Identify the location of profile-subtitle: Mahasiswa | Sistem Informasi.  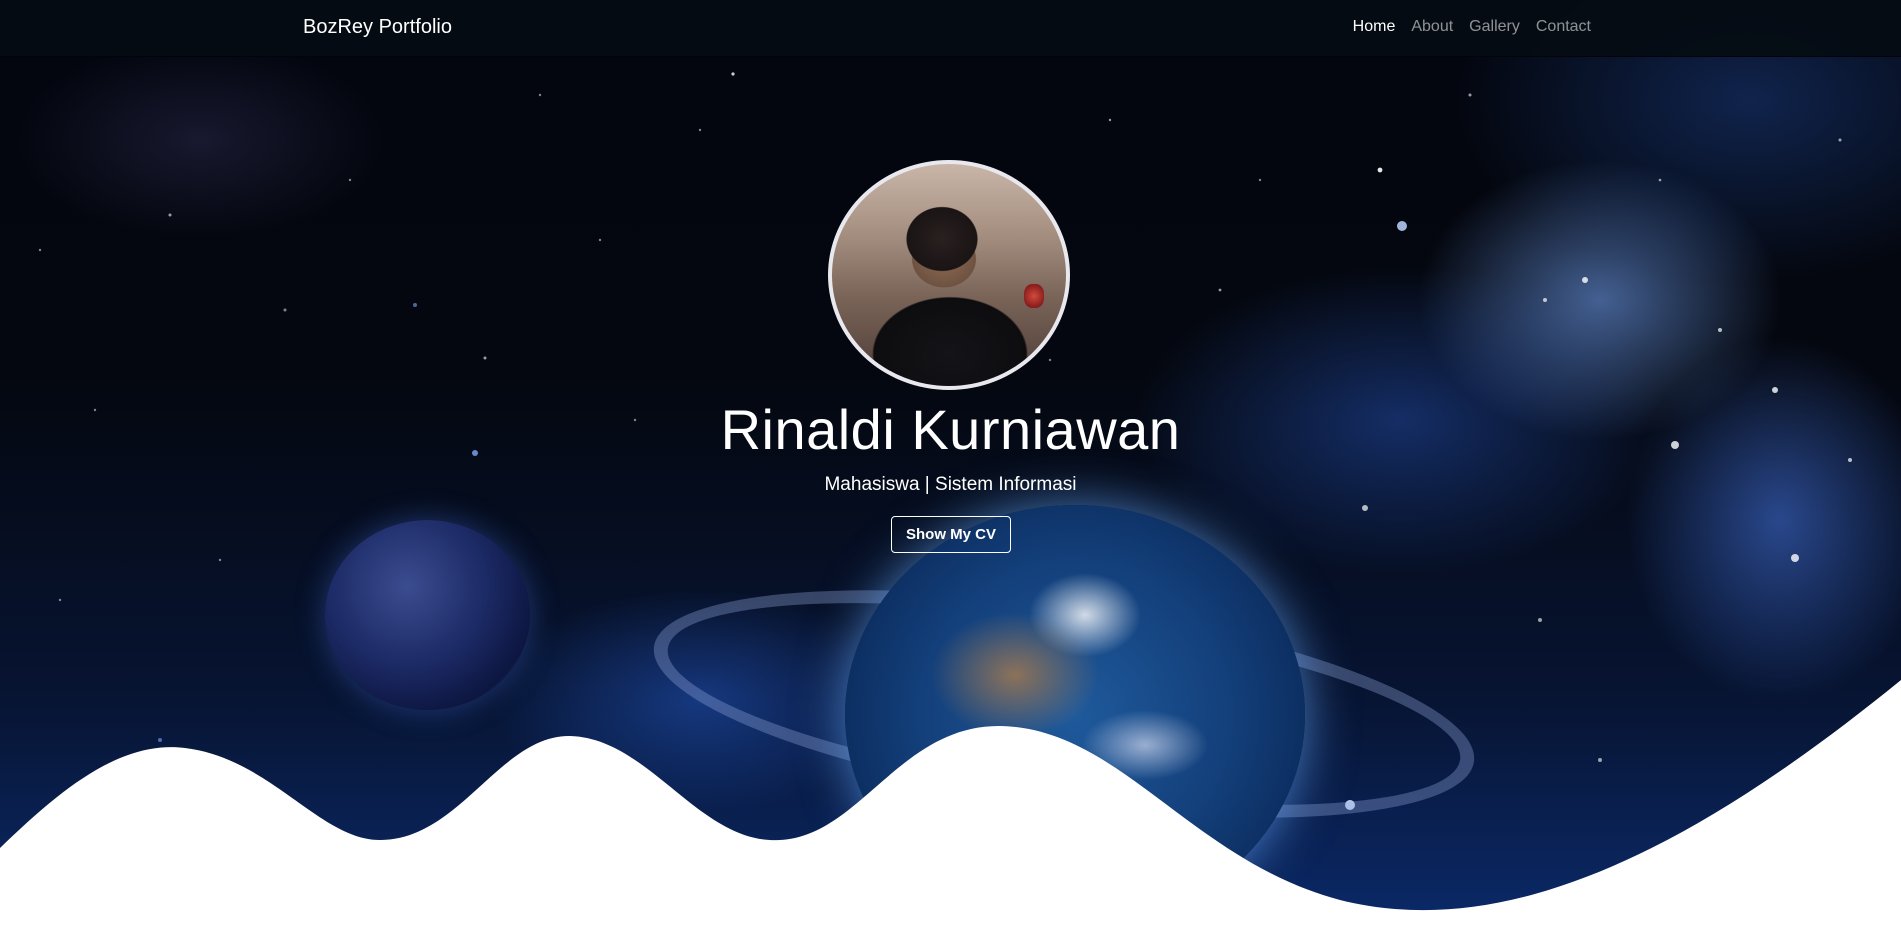
(950, 484).